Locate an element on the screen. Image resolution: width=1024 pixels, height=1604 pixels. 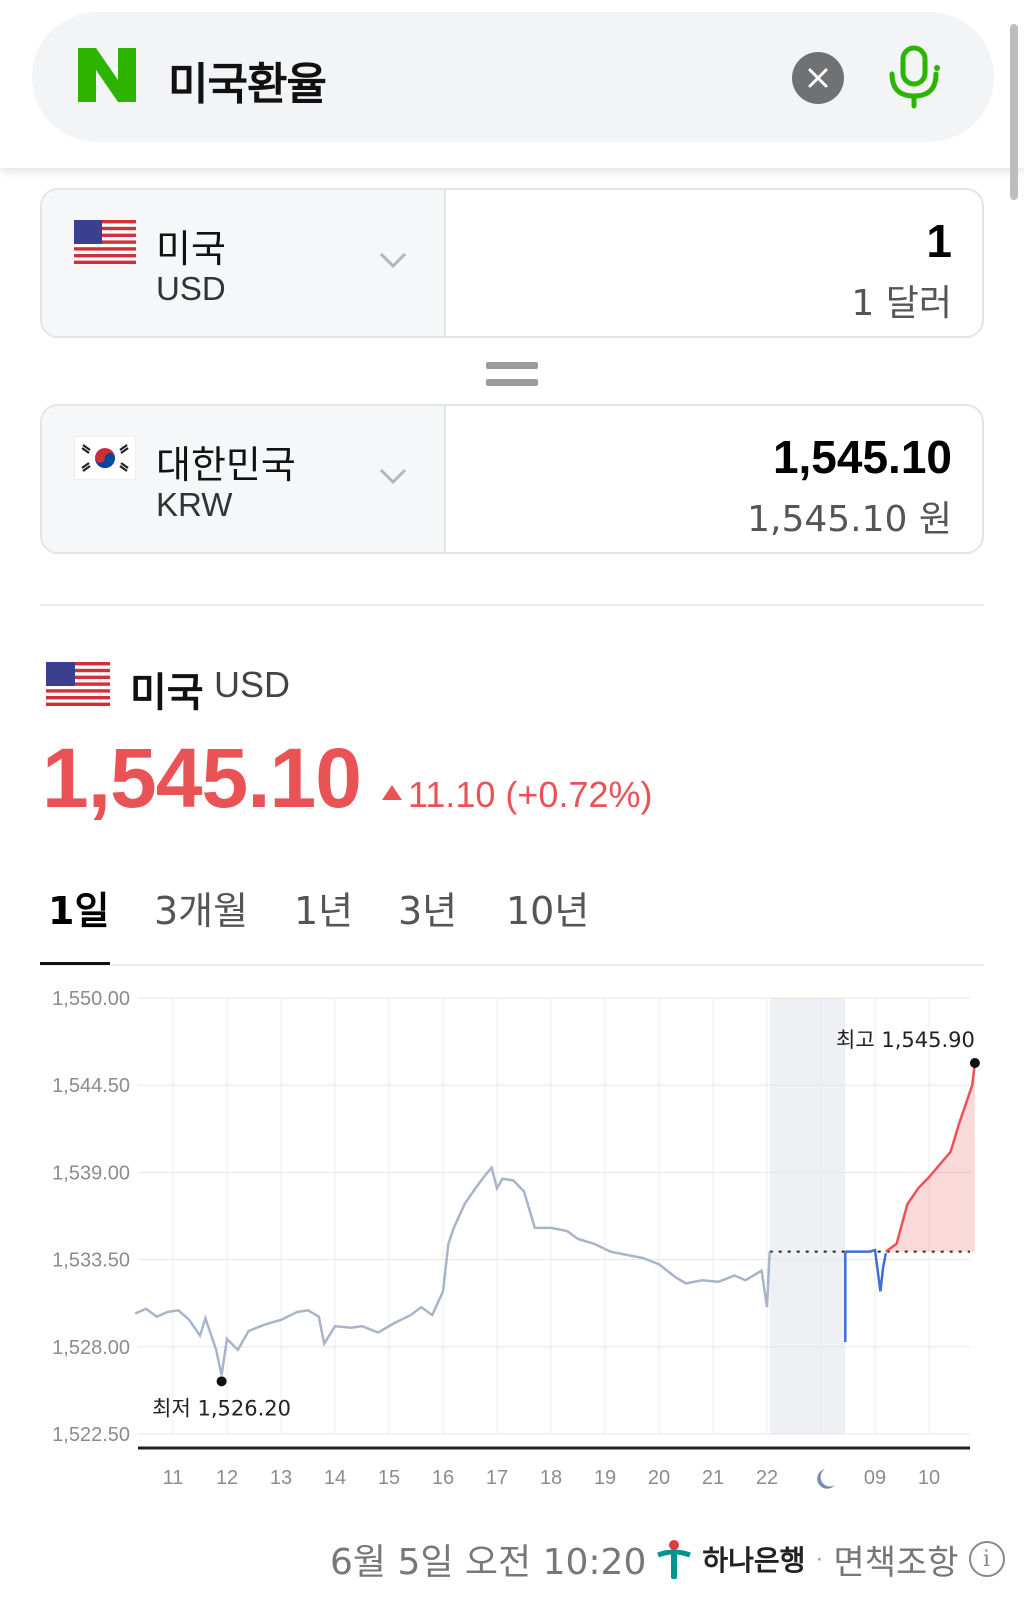
to-amount-text: 1,545.10 원 is located at coordinates (849, 519).